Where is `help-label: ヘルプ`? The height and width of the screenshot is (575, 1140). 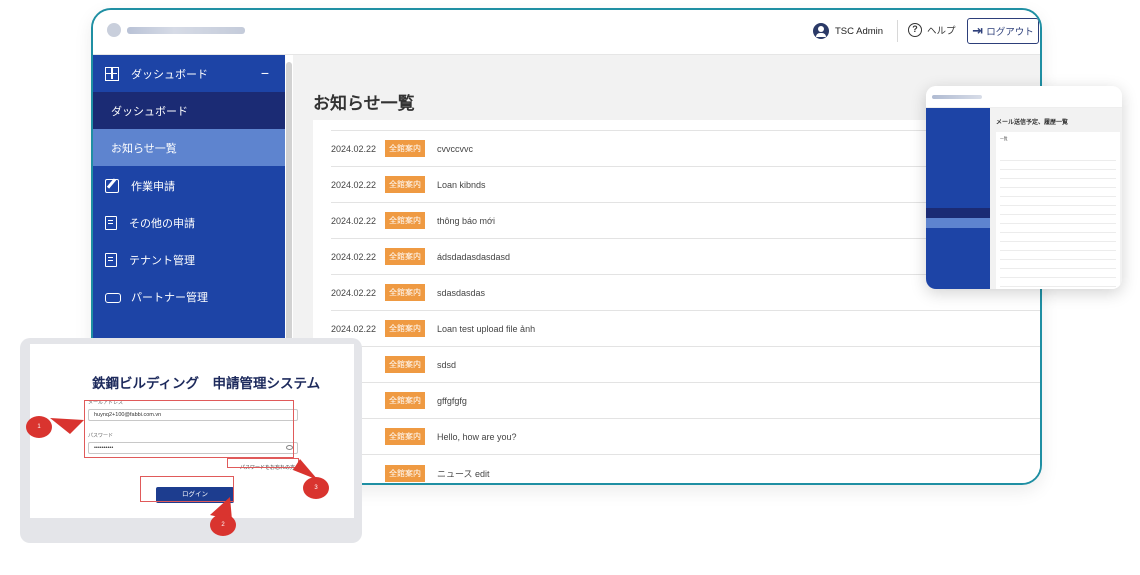 help-label: ヘルプ is located at coordinates (941, 31).